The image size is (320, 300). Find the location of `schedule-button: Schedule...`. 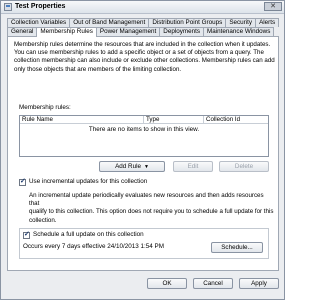

schedule-button: Schedule... is located at coordinates (237, 247).